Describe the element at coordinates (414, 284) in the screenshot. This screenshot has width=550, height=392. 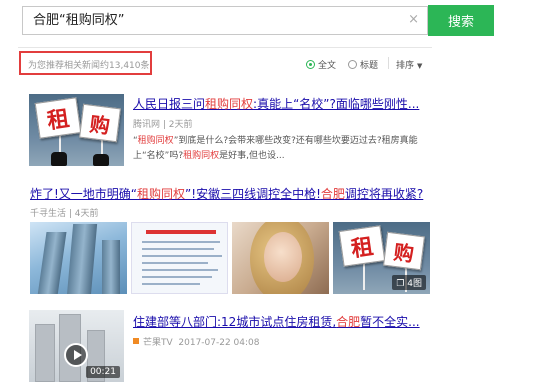
I see `image-count: 4图` at that location.